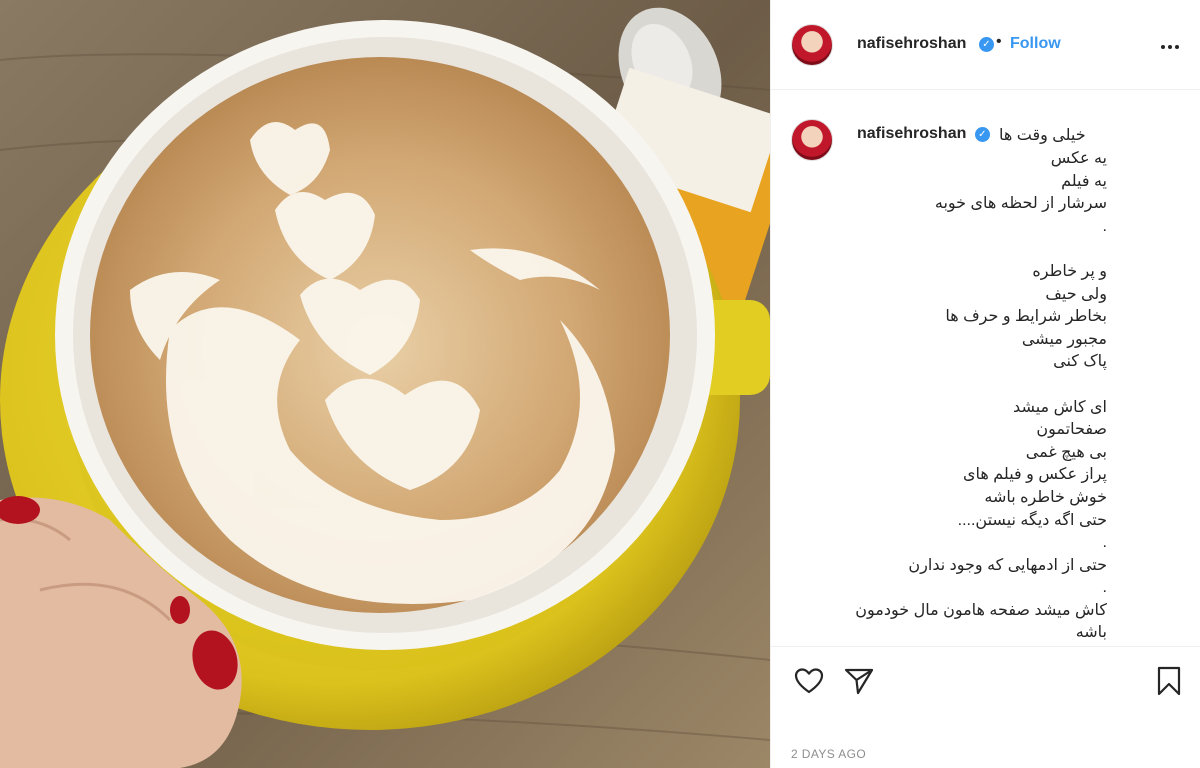 The height and width of the screenshot is (768, 1200). I want to click on more-options-icon, so click(1170, 44).